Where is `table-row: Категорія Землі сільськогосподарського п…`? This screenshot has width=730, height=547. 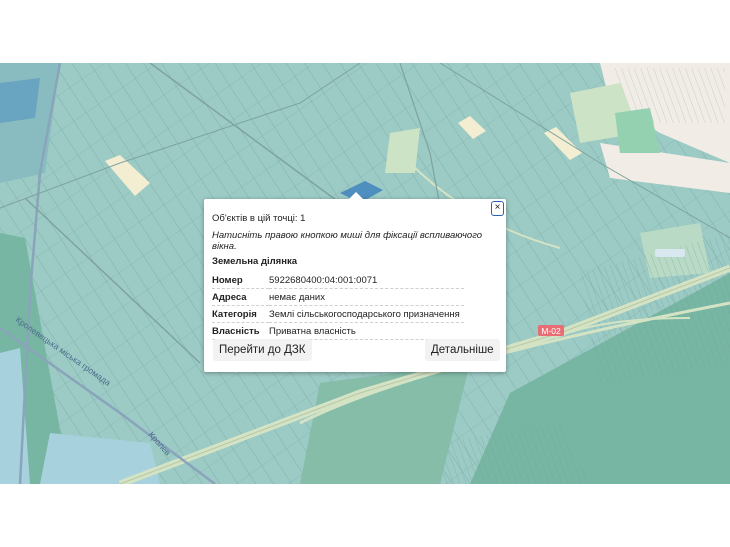 table-row: Категорія Землі сільськогосподарського п… is located at coordinates (338, 314).